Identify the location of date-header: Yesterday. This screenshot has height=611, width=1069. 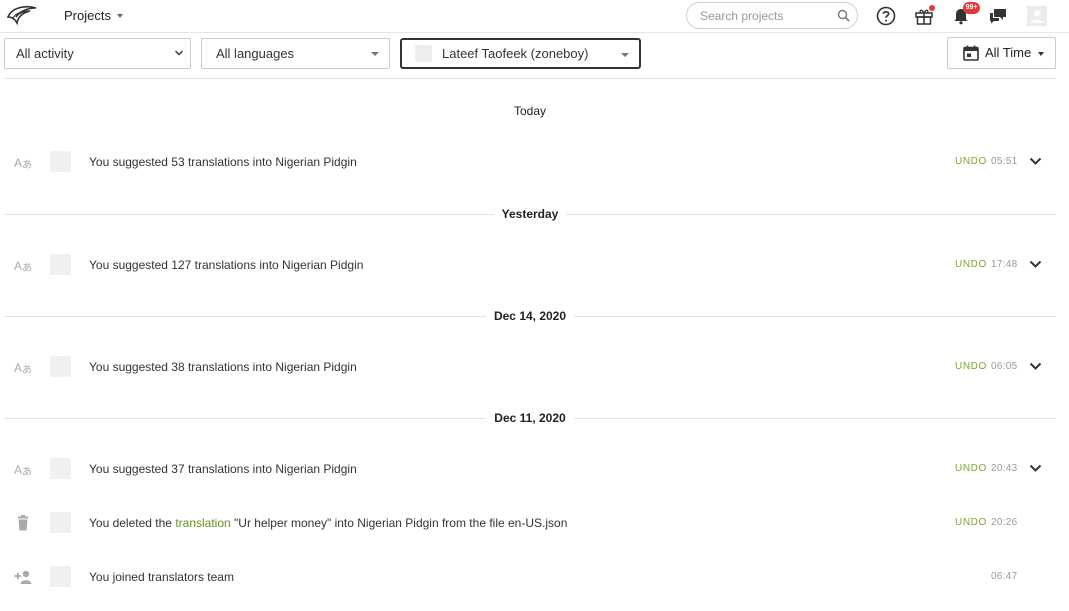
(530, 214).